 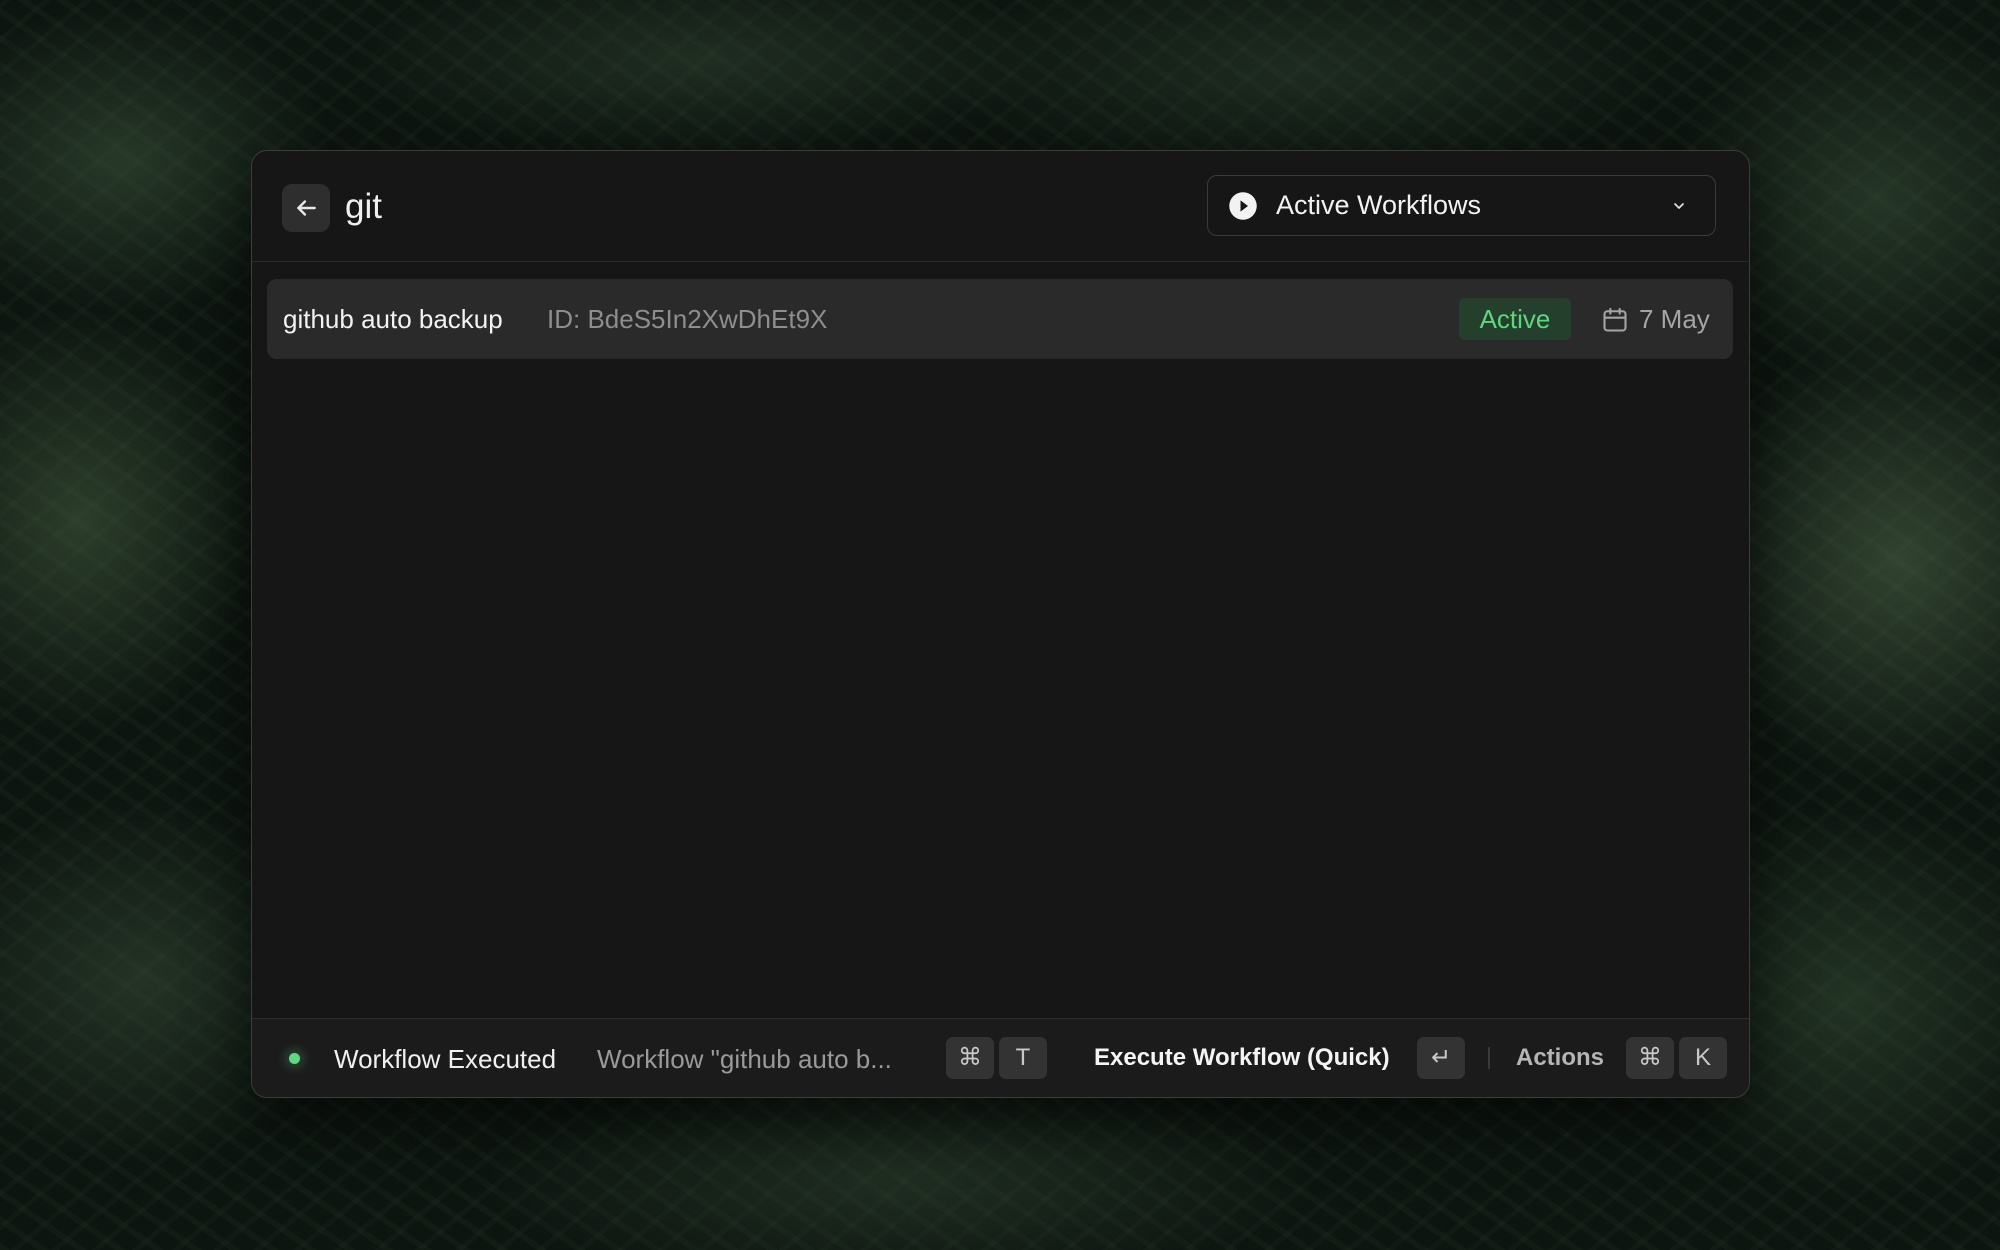 I want to click on divider, so click(x=1489, y=1058).